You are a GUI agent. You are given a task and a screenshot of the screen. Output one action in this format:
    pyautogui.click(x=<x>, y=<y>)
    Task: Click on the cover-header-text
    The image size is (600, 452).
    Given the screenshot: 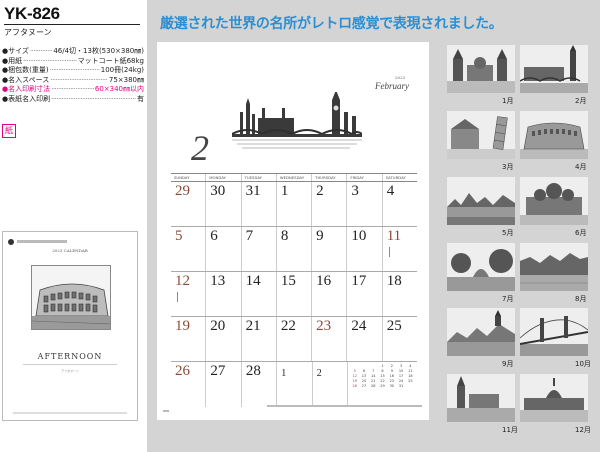 What is the action you would take?
    pyautogui.click(x=42, y=241)
    